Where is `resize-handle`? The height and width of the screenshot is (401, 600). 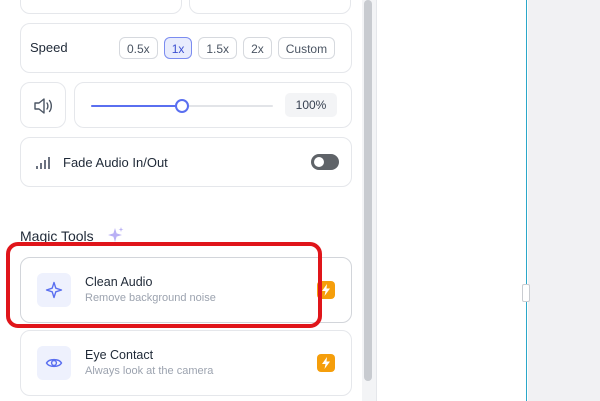
resize-handle is located at coordinates (526, 293).